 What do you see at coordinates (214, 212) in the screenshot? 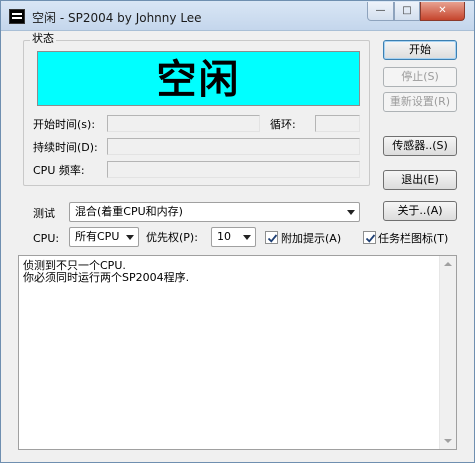
I see `test-select: 混合(着重CPU和内存)` at bounding box center [214, 212].